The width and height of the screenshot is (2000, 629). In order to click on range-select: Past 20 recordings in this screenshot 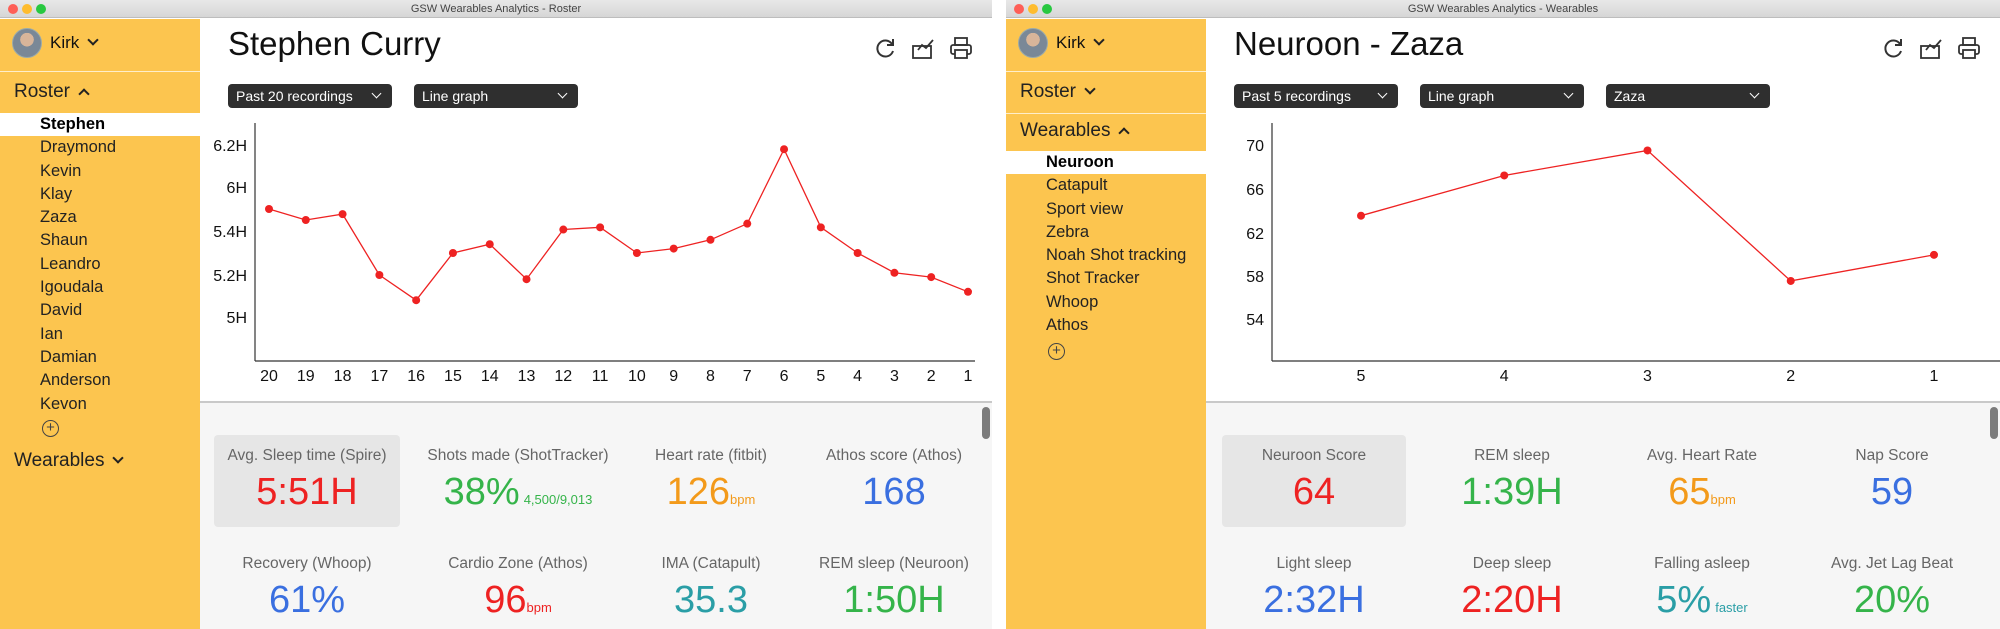, I will do `click(310, 96)`.